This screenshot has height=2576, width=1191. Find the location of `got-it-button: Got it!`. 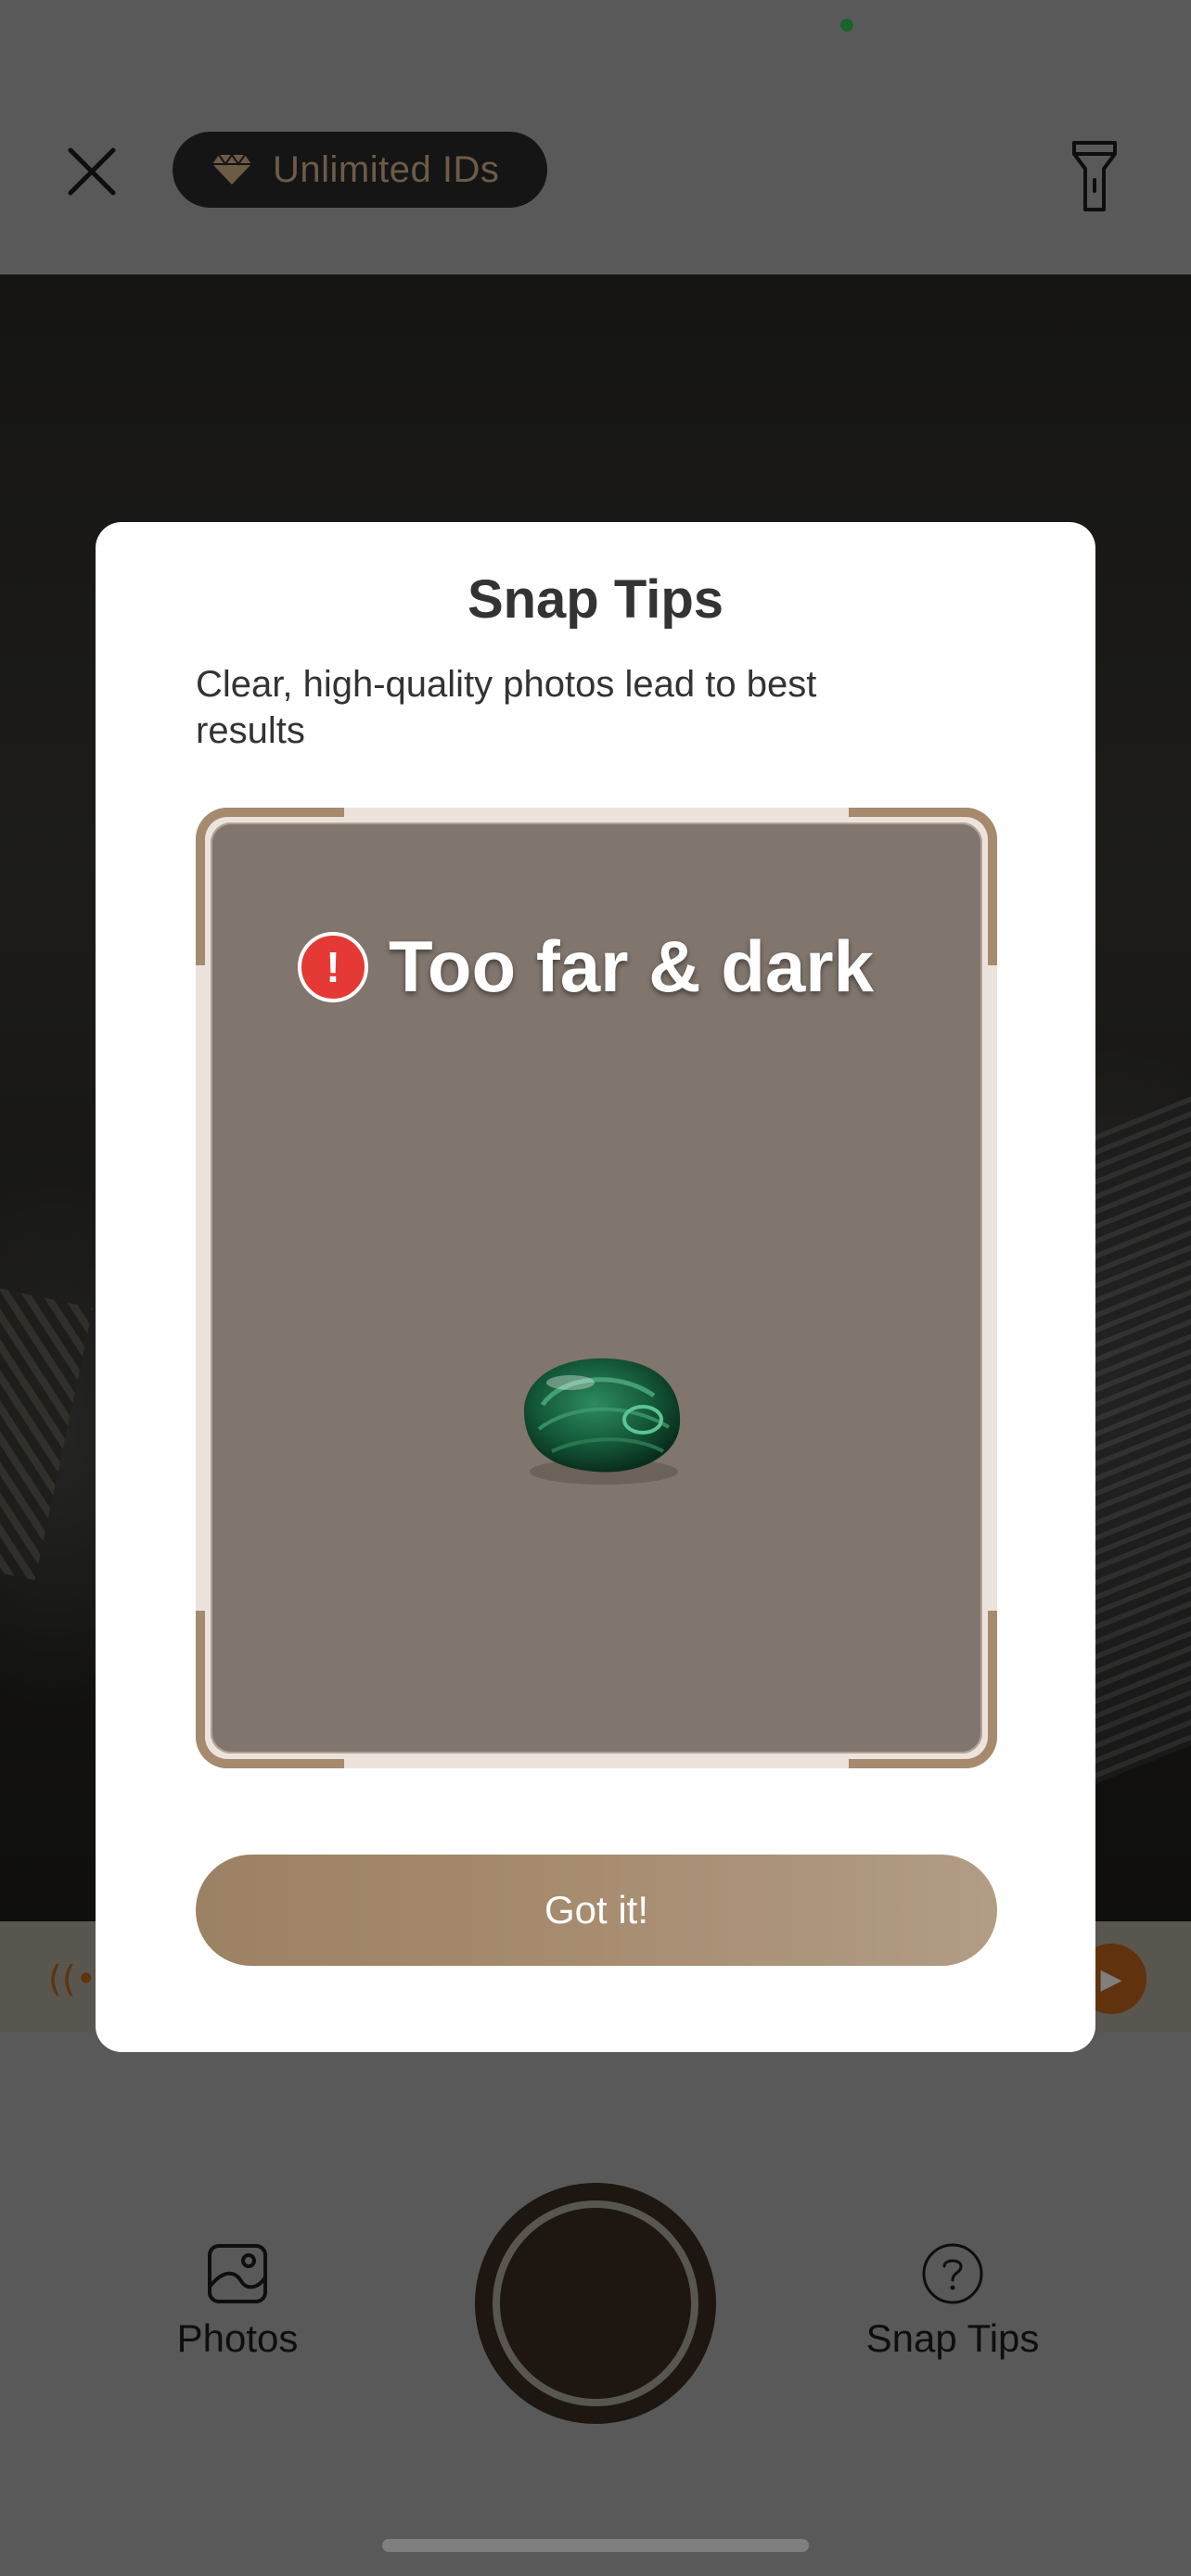

got-it-button: Got it! is located at coordinates (597, 1911).